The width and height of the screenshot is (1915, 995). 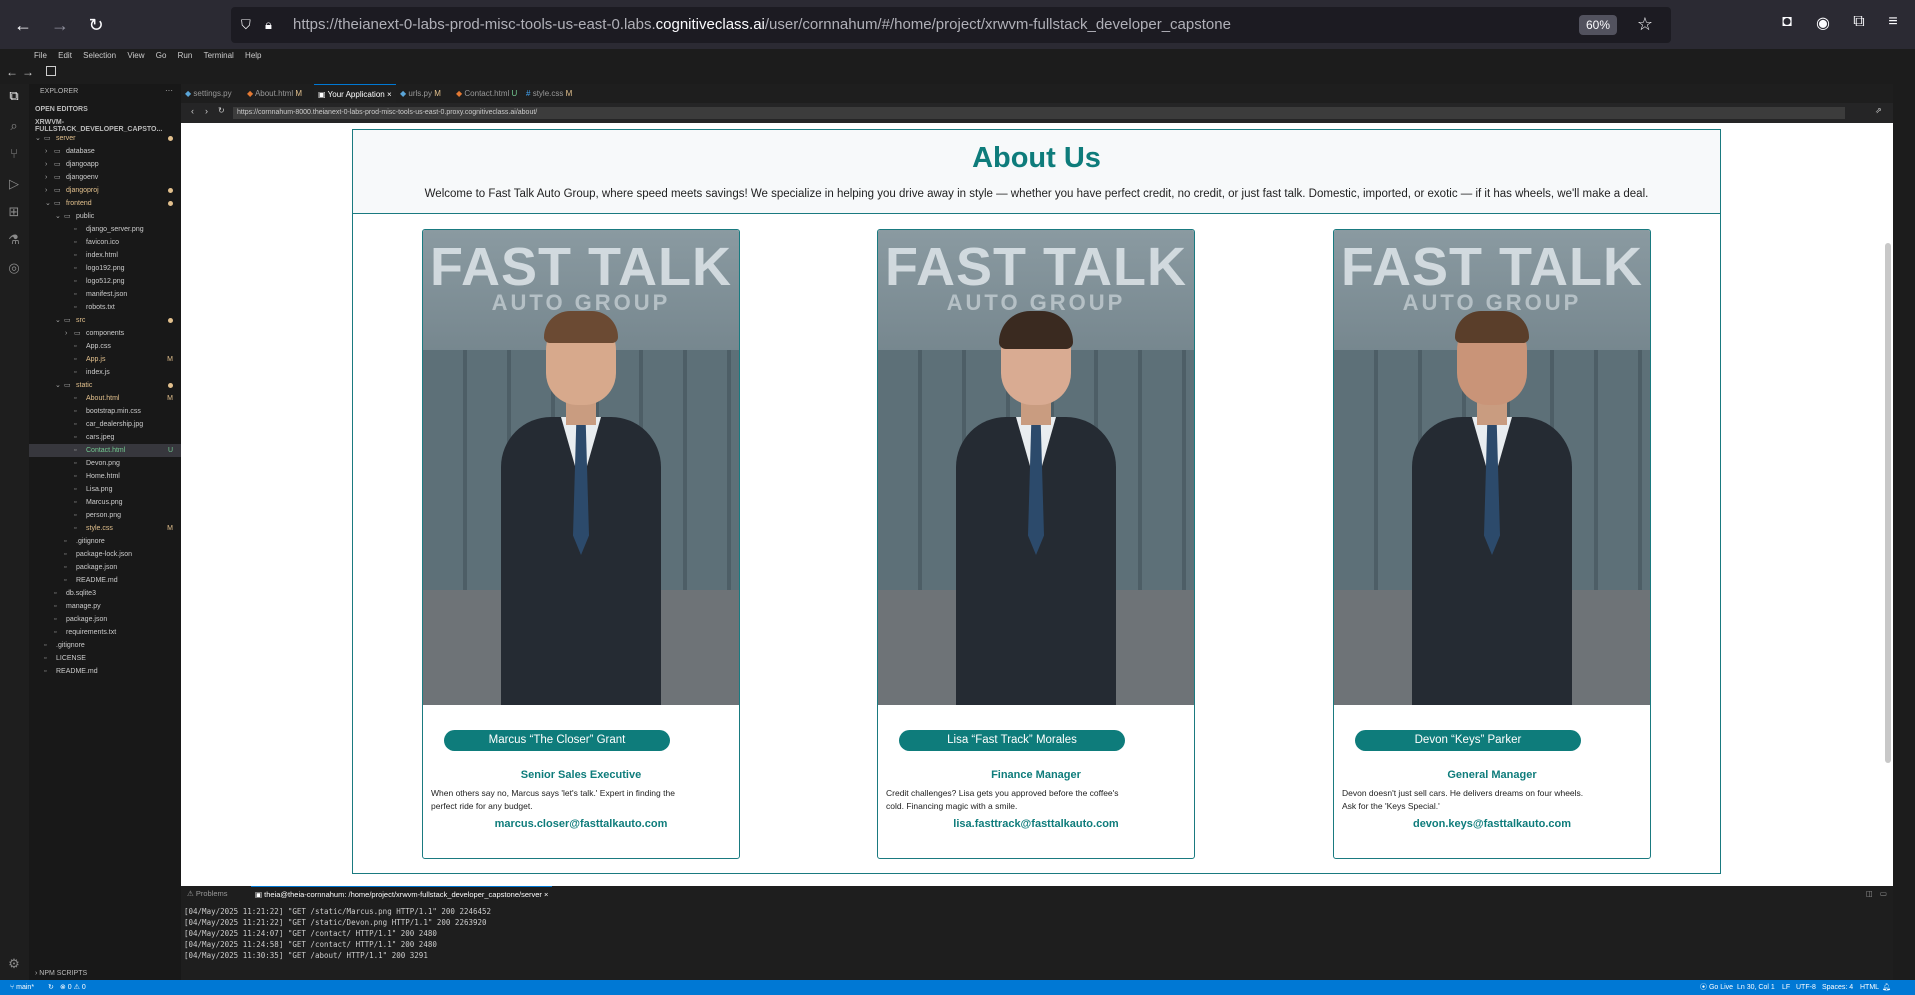 I want to click on tree-file: ▫ package-lock.json, so click(x=105, y=554).